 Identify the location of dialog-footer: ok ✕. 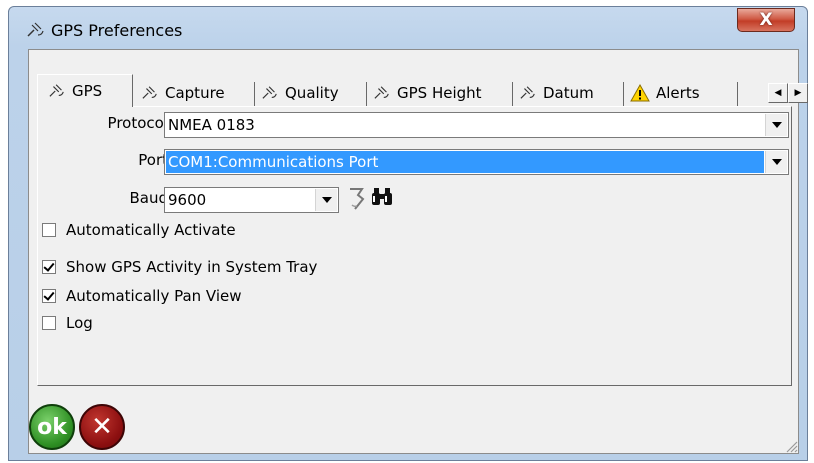
(414, 420).